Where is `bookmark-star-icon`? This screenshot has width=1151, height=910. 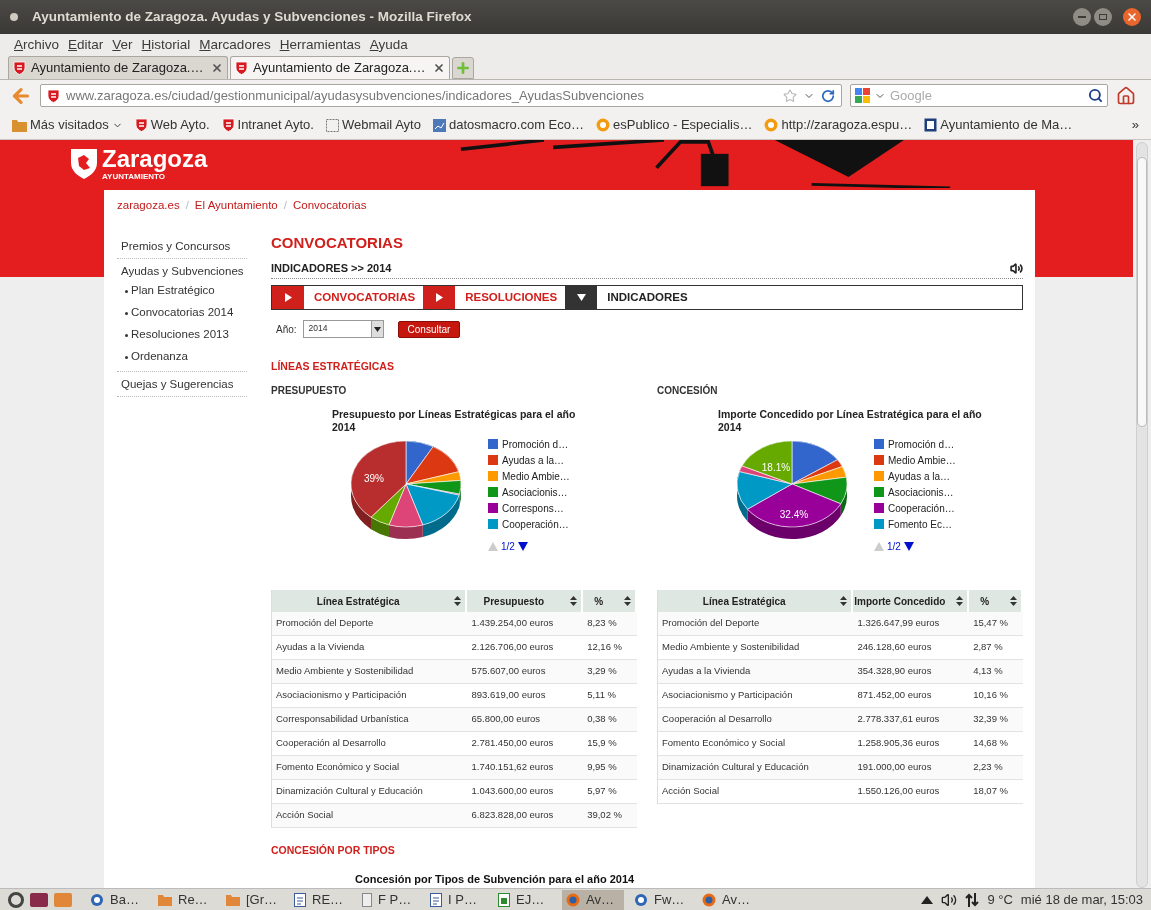 bookmark-star-icon is located at coordinates (790, 95).